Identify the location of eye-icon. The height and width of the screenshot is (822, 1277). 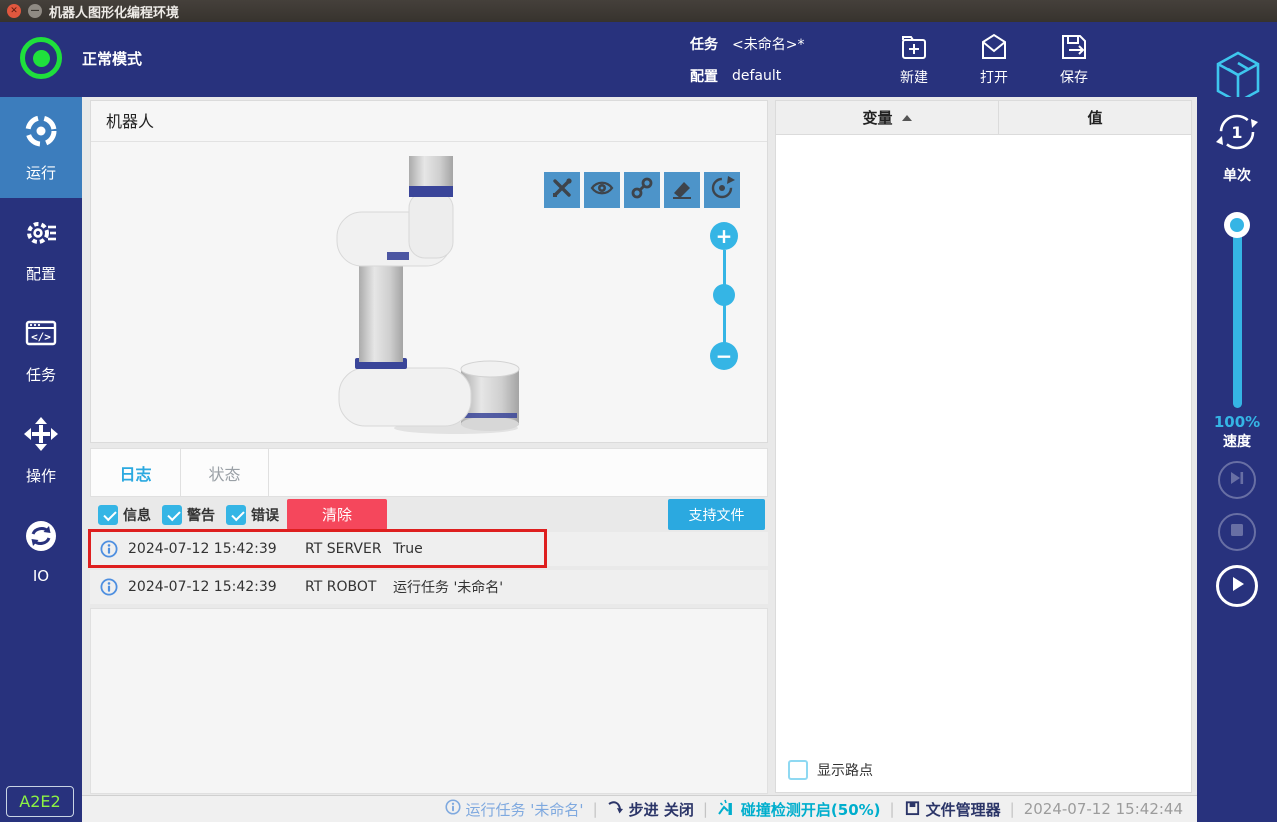
(602, 190).